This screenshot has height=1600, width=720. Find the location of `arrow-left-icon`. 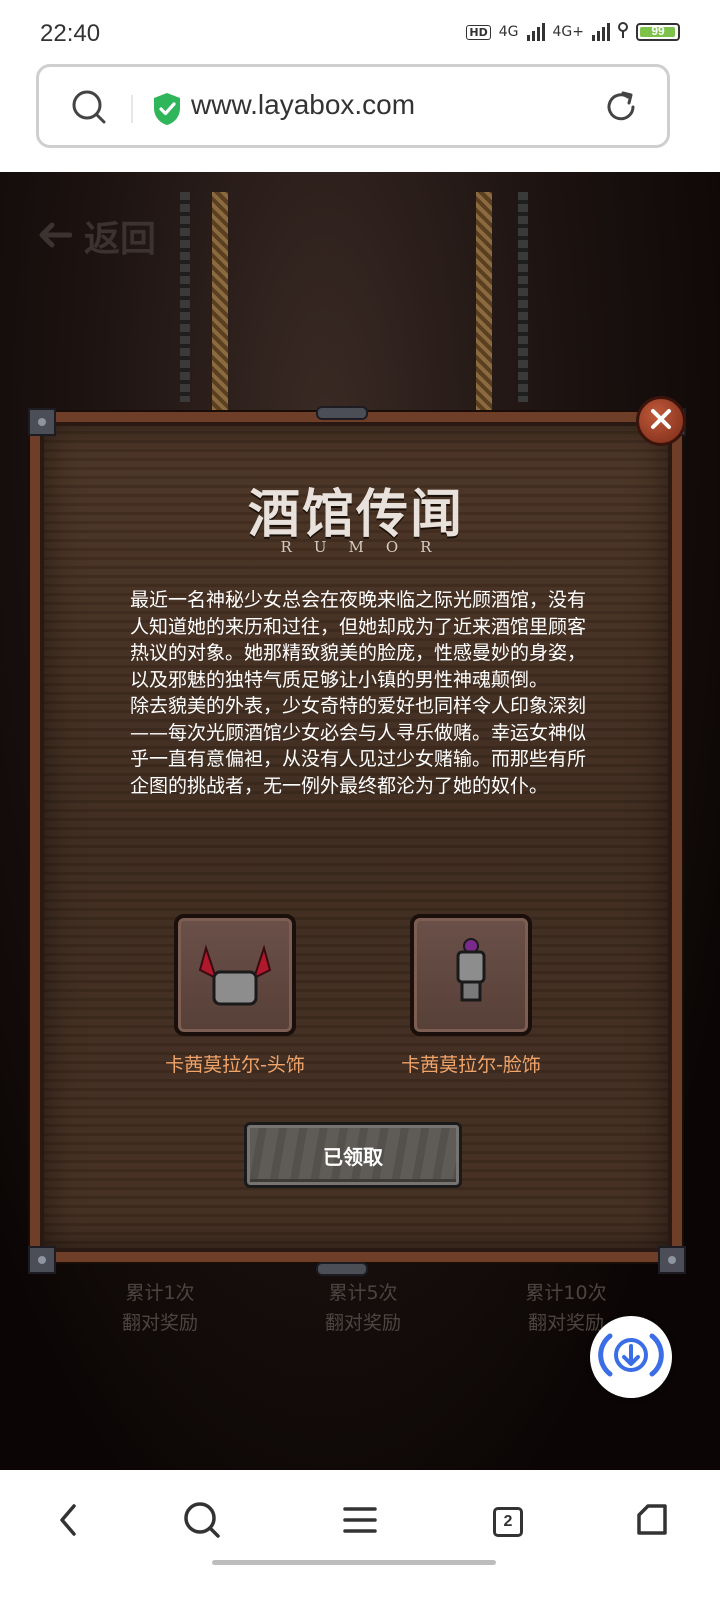

arrow-left-icon is located at coordinates (55, 236).